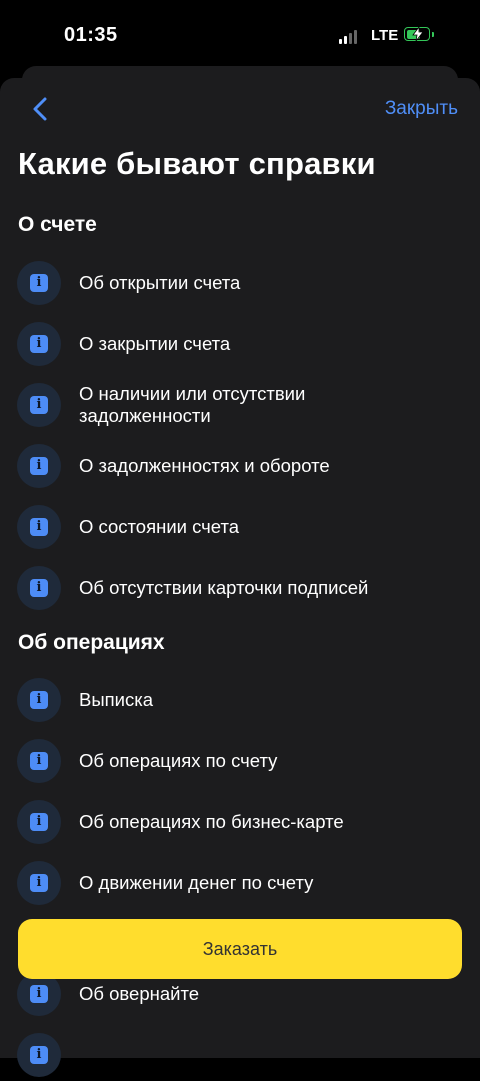 Image resolution: width=480 pixels, height=1081 pixels. I want to click on close-button: Закрыть, so click(421, 109).